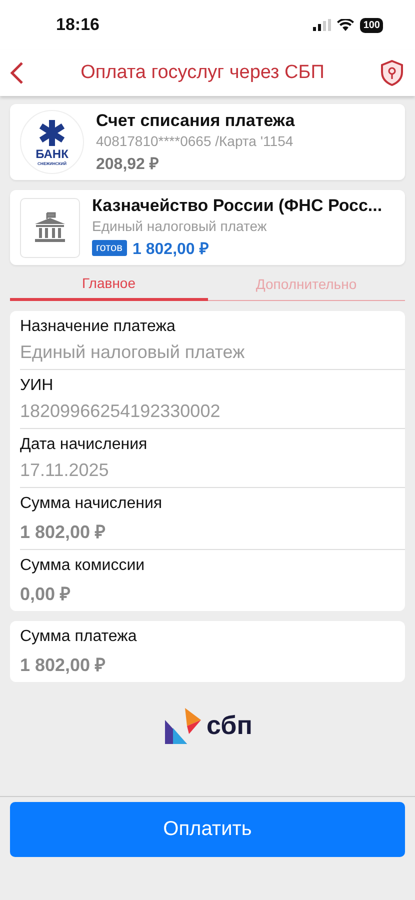  I want to click on field-value: Единый налоговый платеж, so click(133, 352).